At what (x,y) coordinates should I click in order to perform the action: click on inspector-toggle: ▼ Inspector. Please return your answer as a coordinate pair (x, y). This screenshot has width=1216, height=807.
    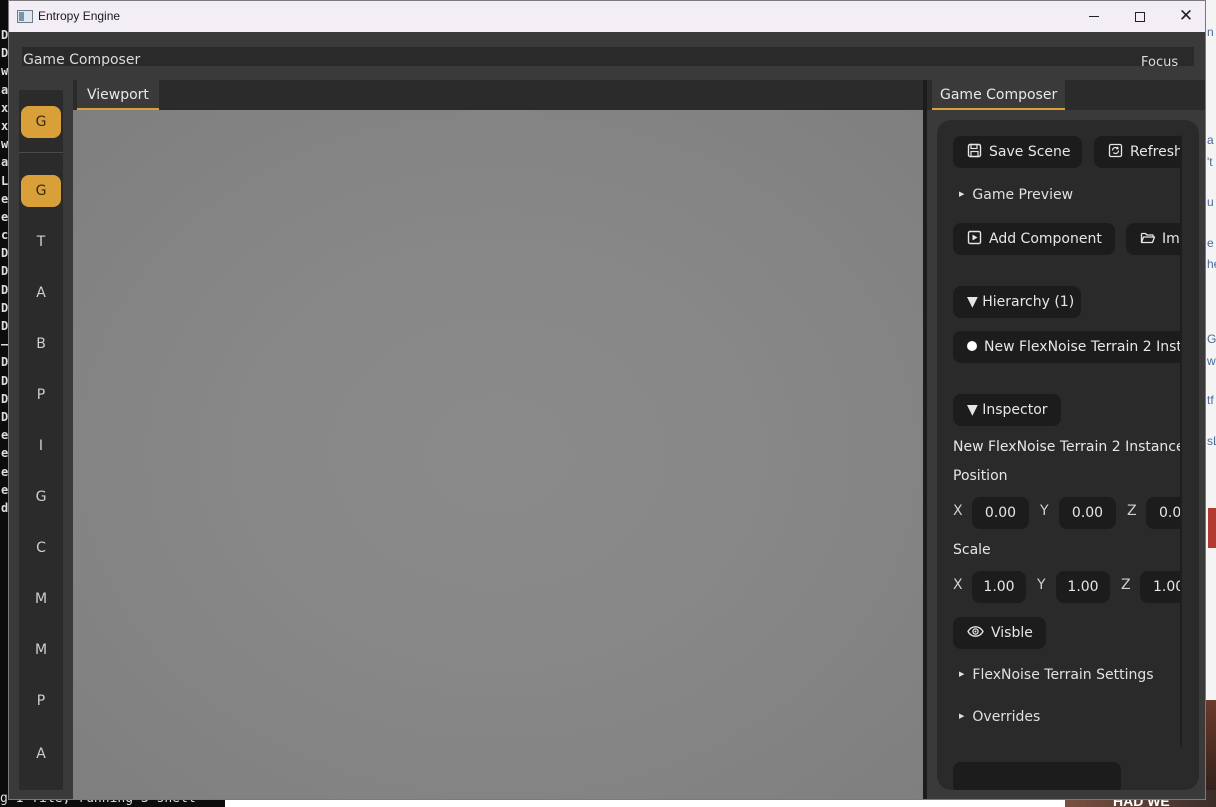
    Looking at the image, I should click on (1007, 410).